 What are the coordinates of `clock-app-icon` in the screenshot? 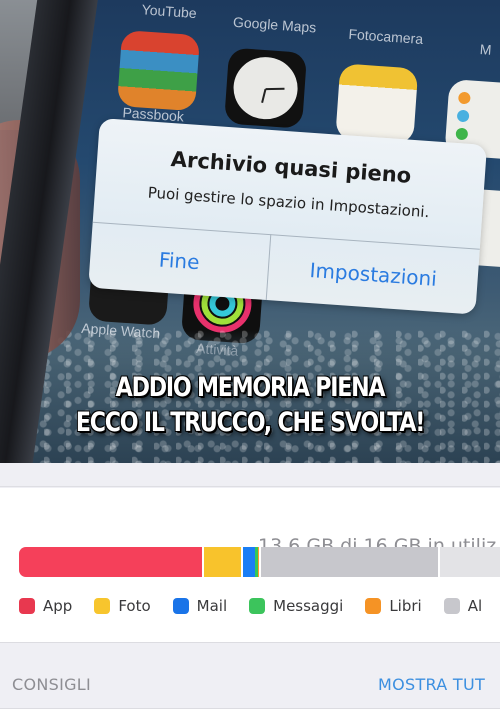 It's located at (266, 88).